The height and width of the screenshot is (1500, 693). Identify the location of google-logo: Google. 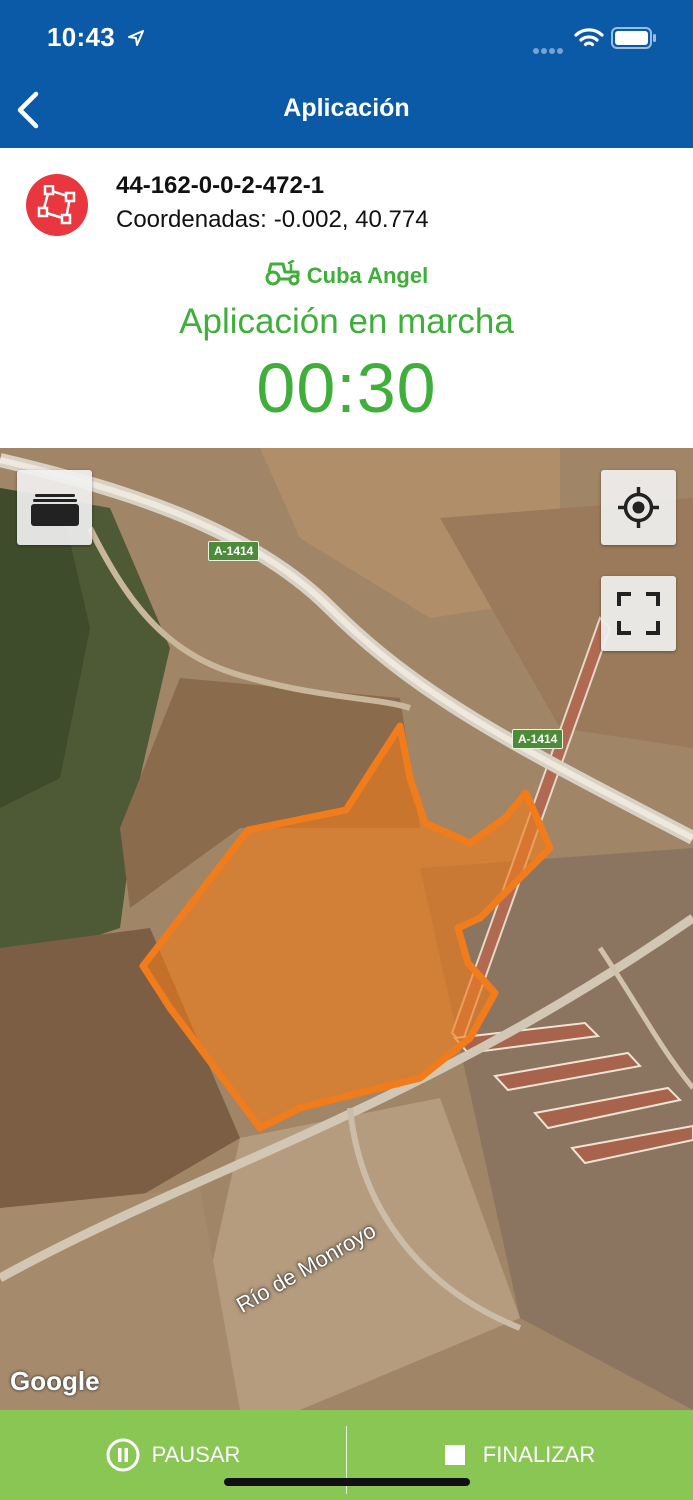
(55, 1381).